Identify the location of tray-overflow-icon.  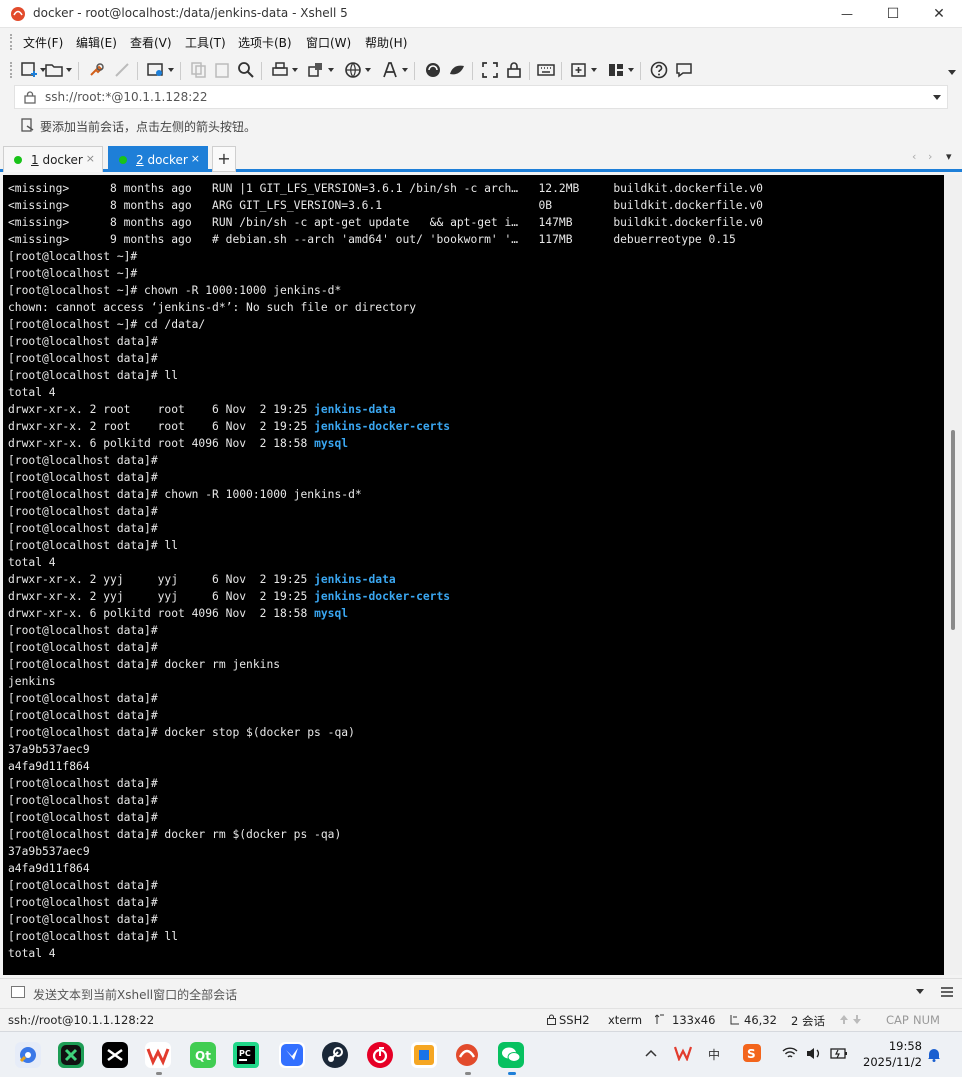
(651, 1053).